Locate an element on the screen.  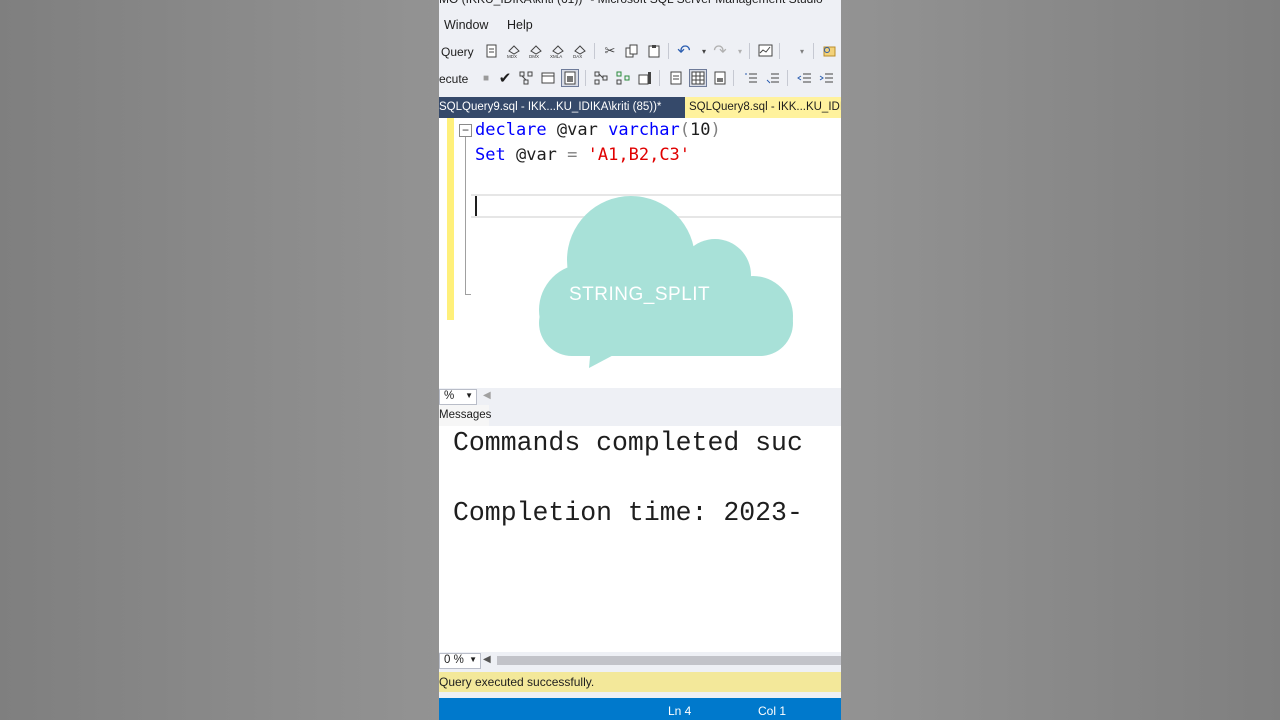
sql-editor-toolbar: ecute ■ ✔ is located at coordinates (640, 78).